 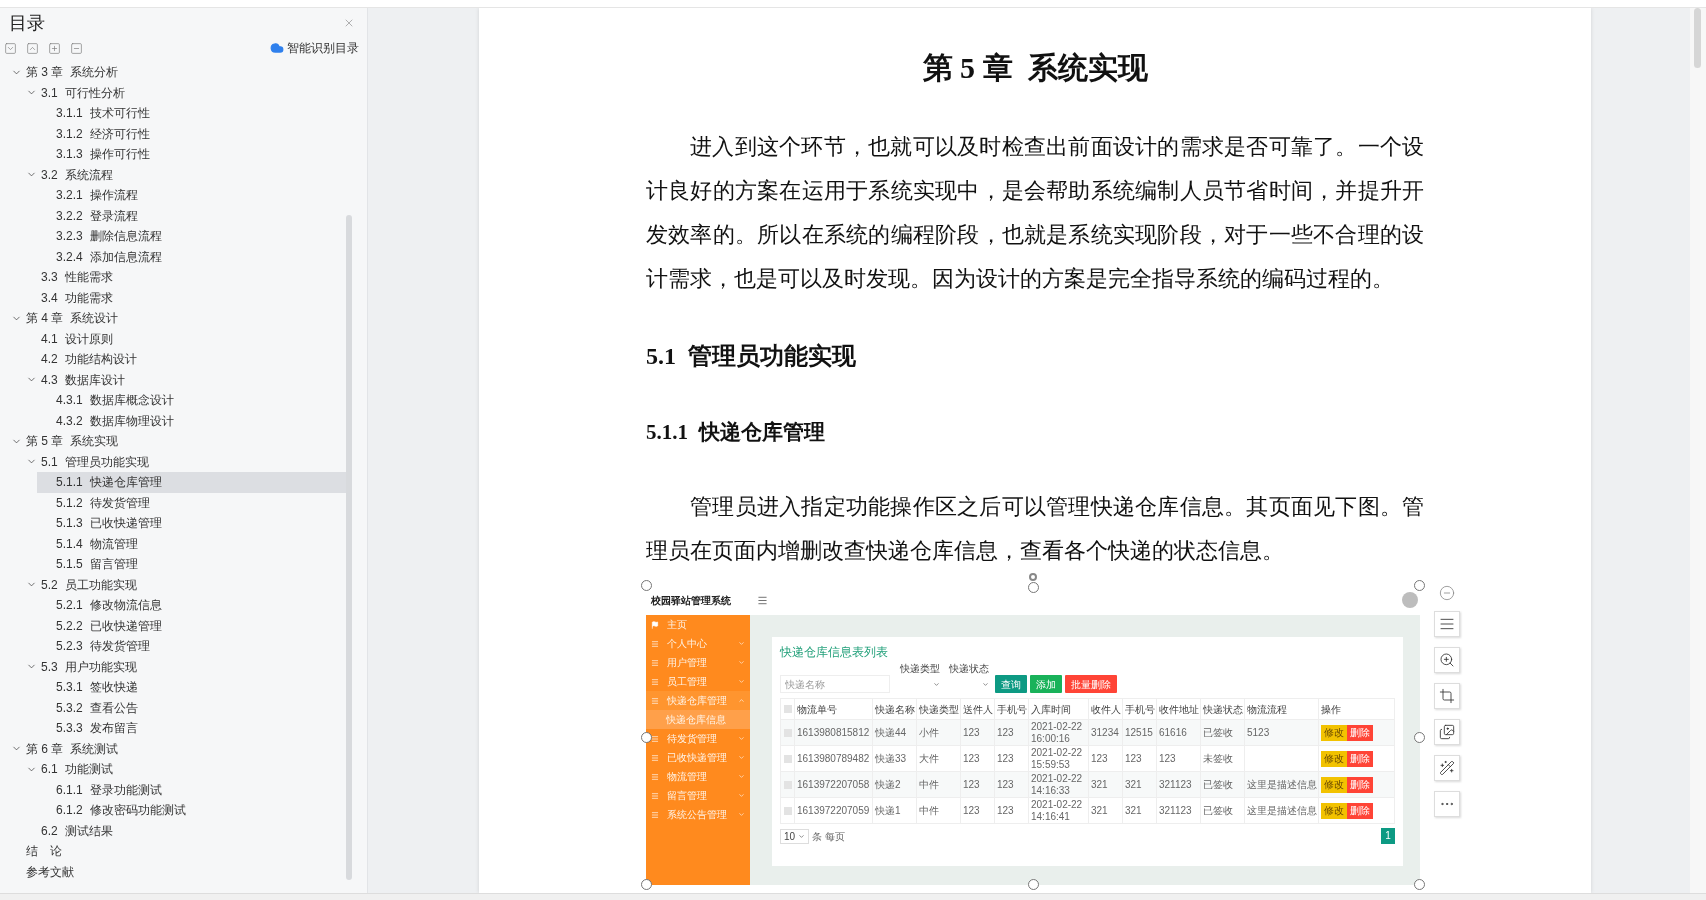 I want to click on toc-item: 第 5 章 系统实现, so click(x=176, y=441).